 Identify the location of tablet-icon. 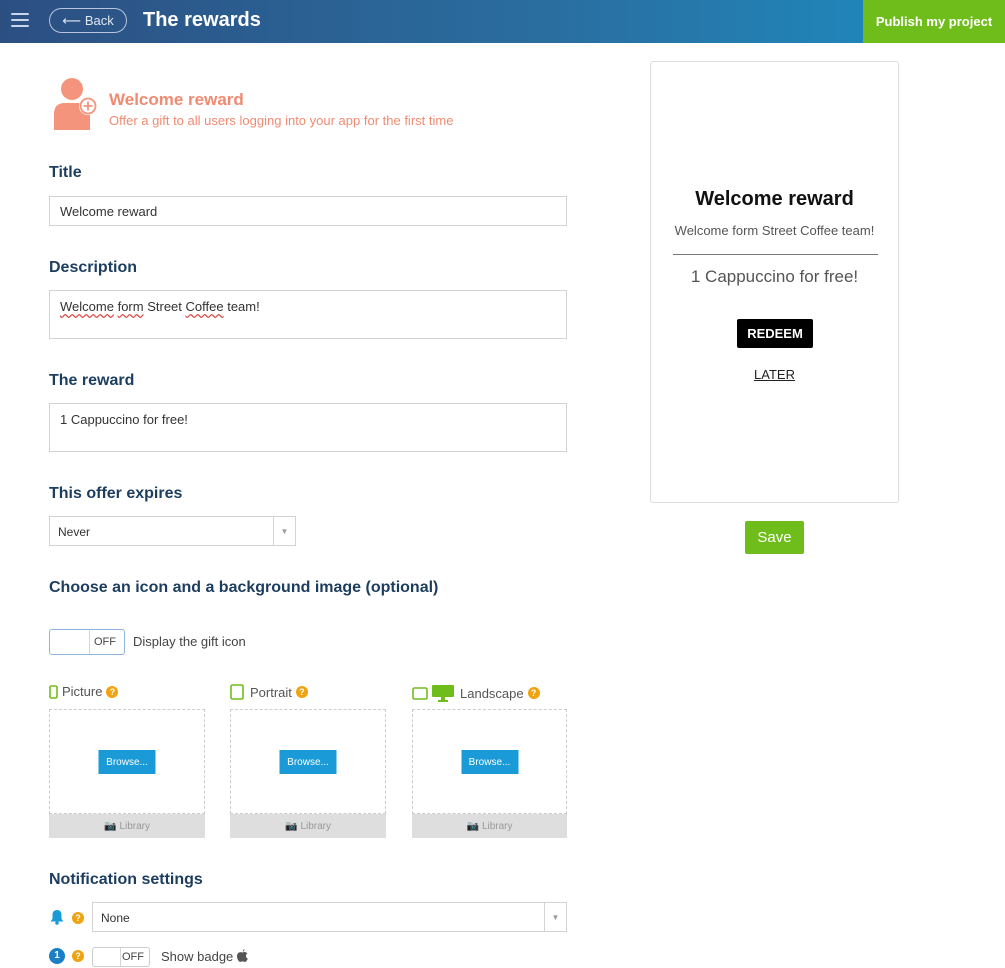
(237, 692).